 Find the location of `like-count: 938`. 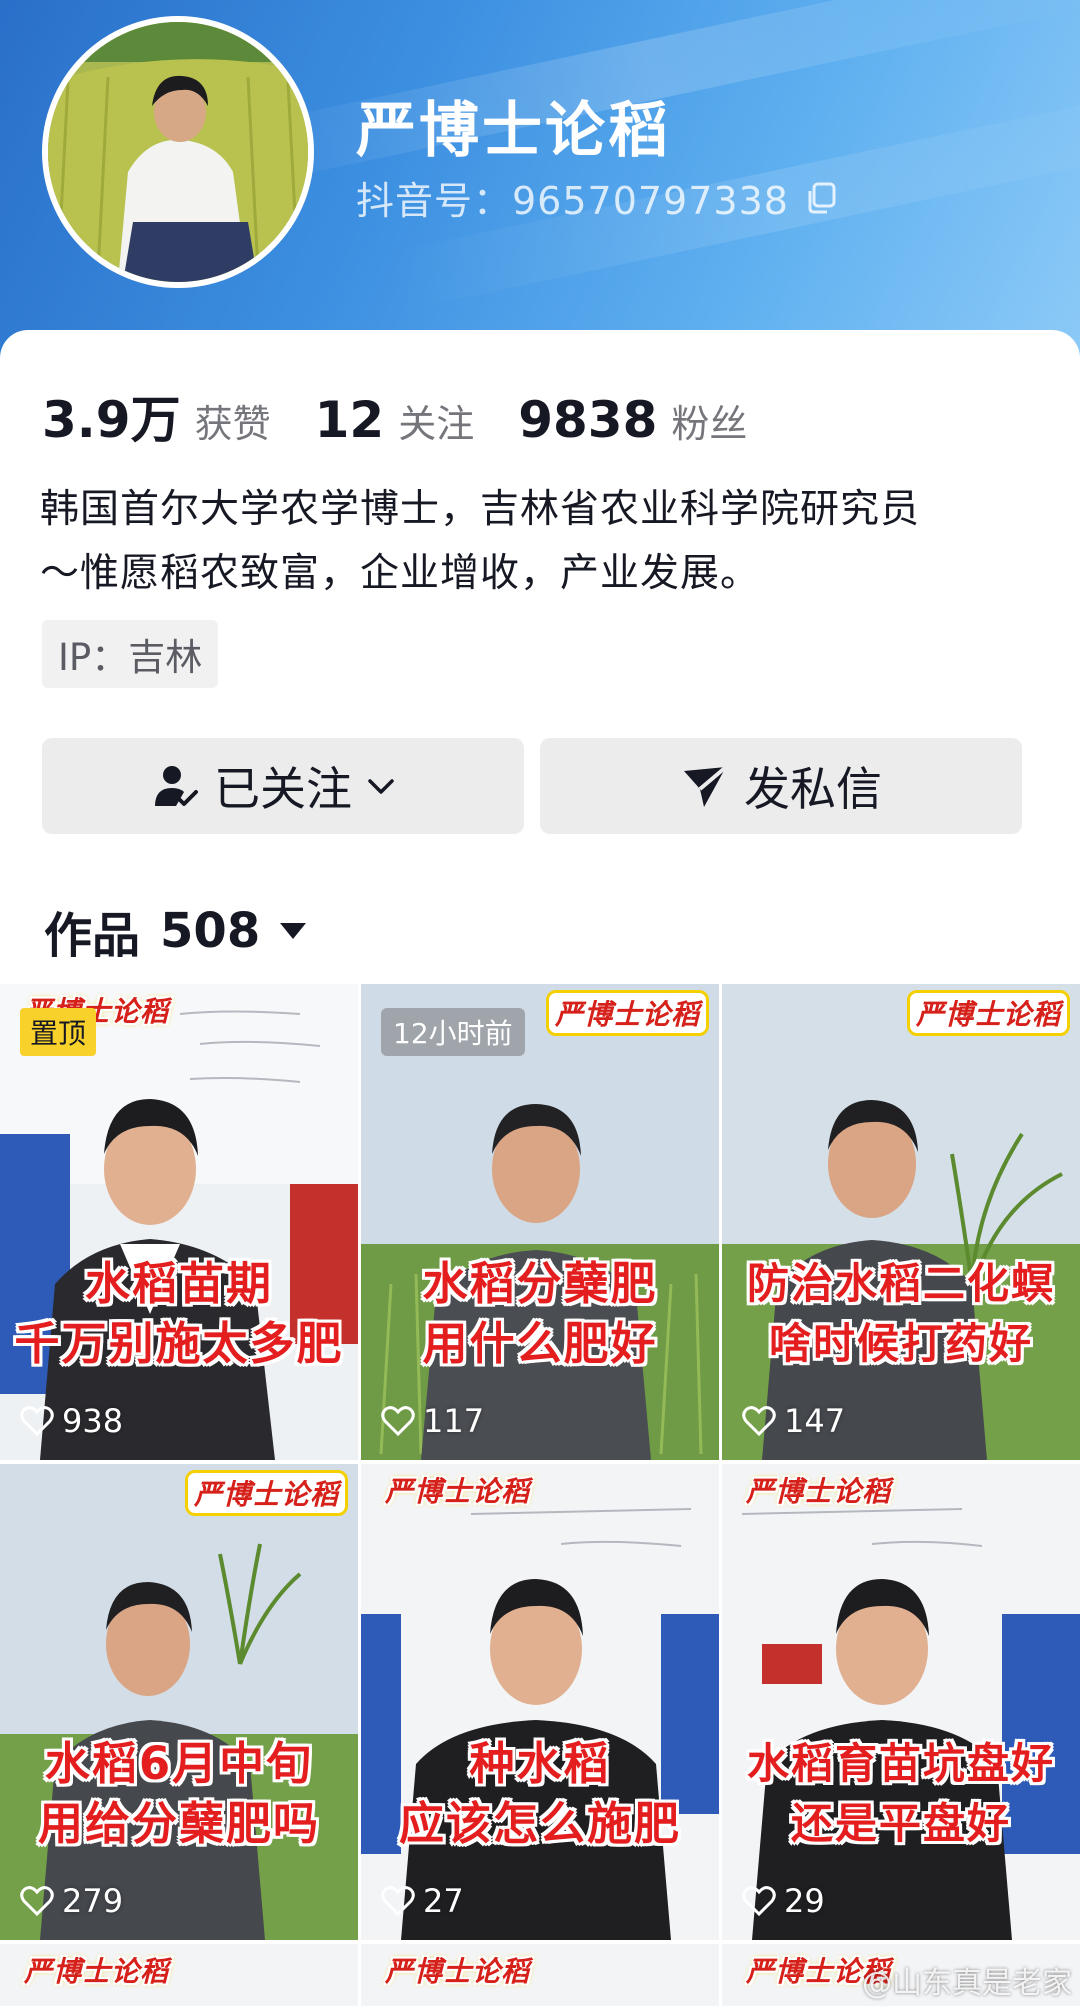

like-count: 938 is located at coordinates (71, 1421).